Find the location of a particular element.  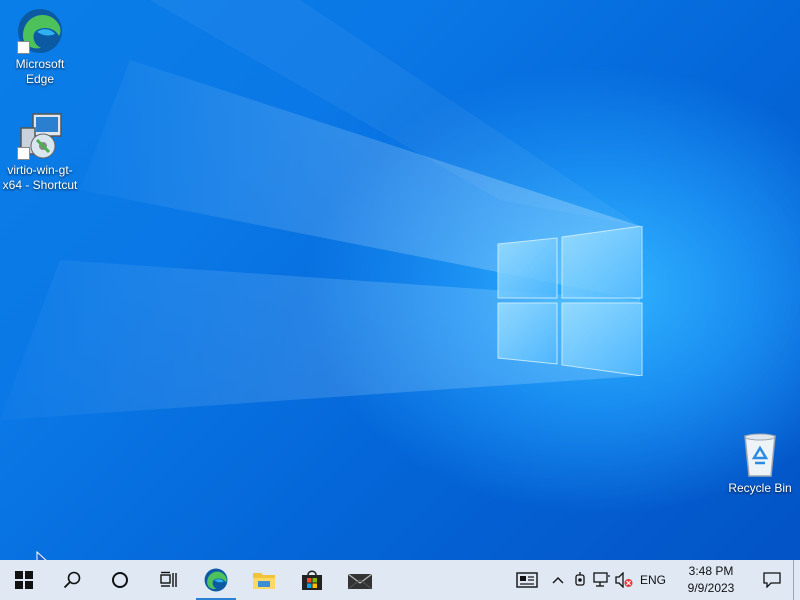

language-indicator: ENG is located at coordinates (653, 580).